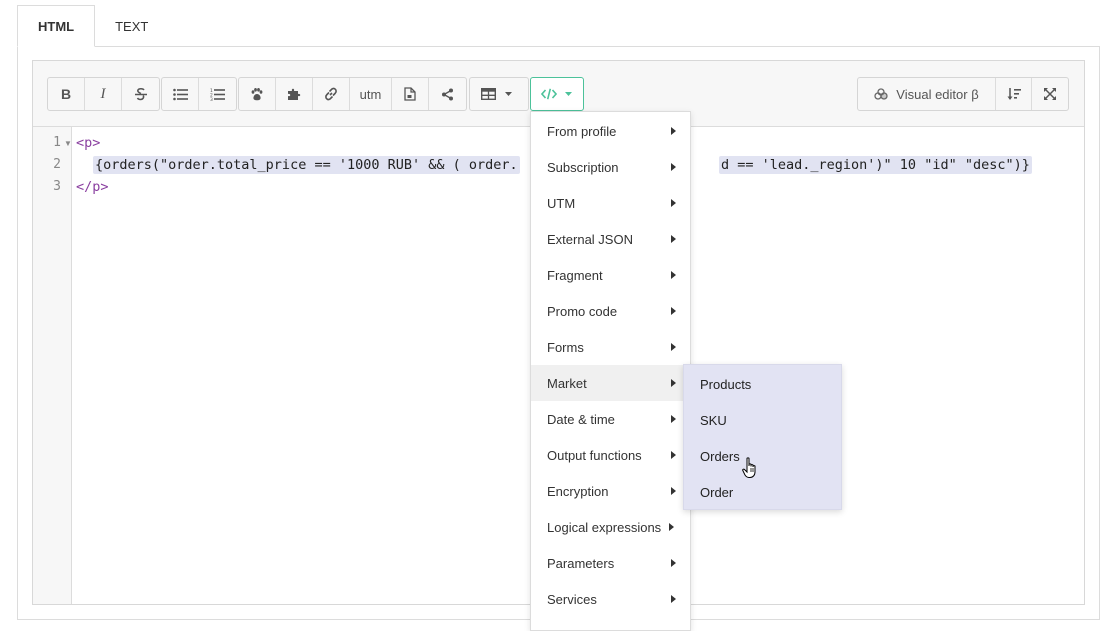 This screenshot has width=1117, height=631. I want to click on fullscreen-button, so click(1050, 94).